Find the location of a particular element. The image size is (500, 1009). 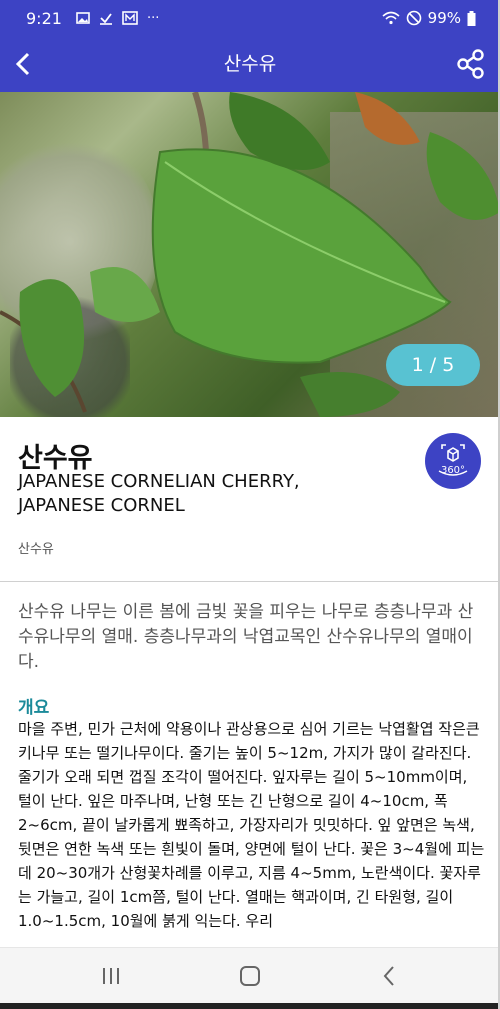

section-divider is located at coordinates (249, 581).